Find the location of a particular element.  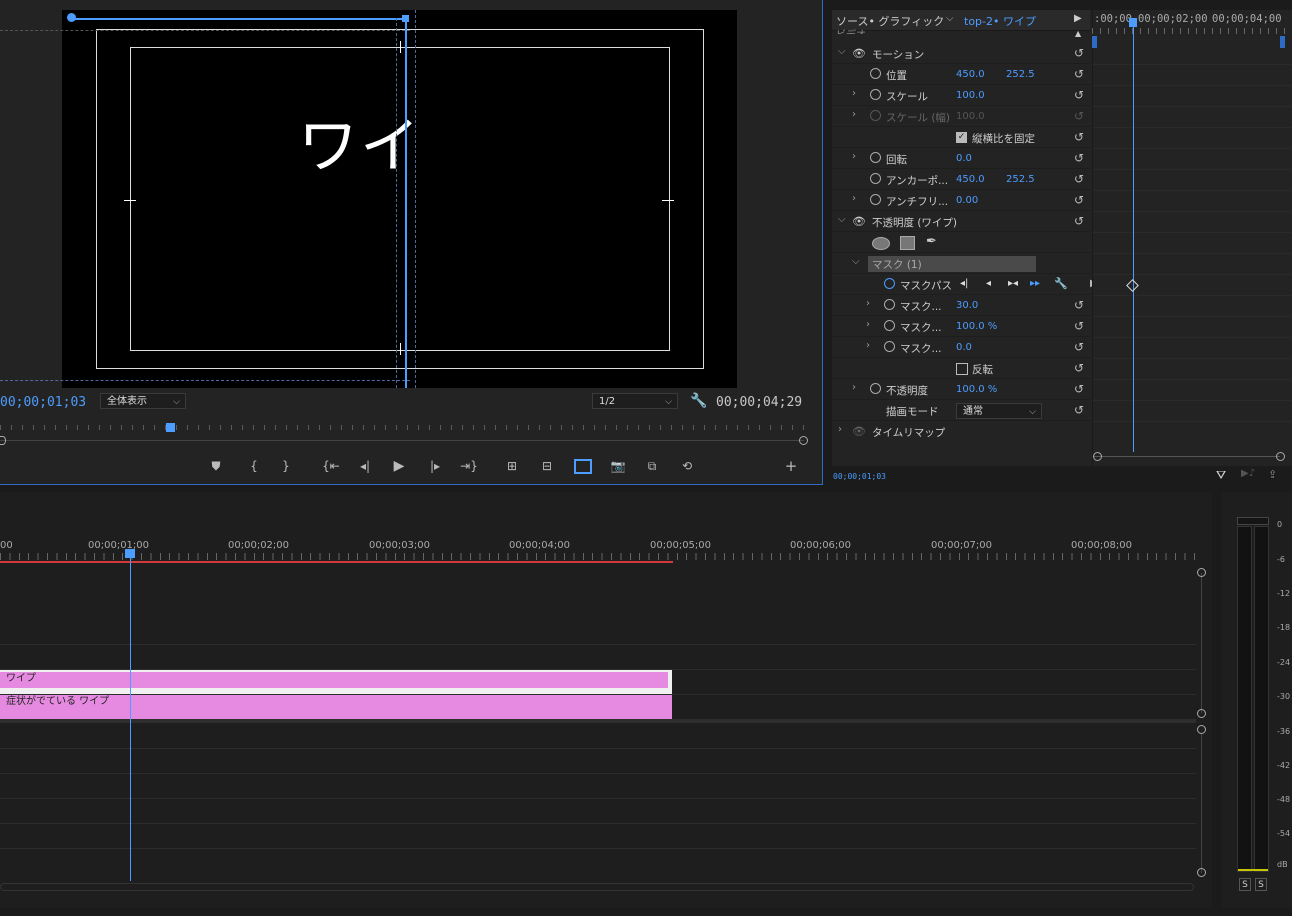

track-back-frame-icon: ◂ is located at coordinates (988, 283).